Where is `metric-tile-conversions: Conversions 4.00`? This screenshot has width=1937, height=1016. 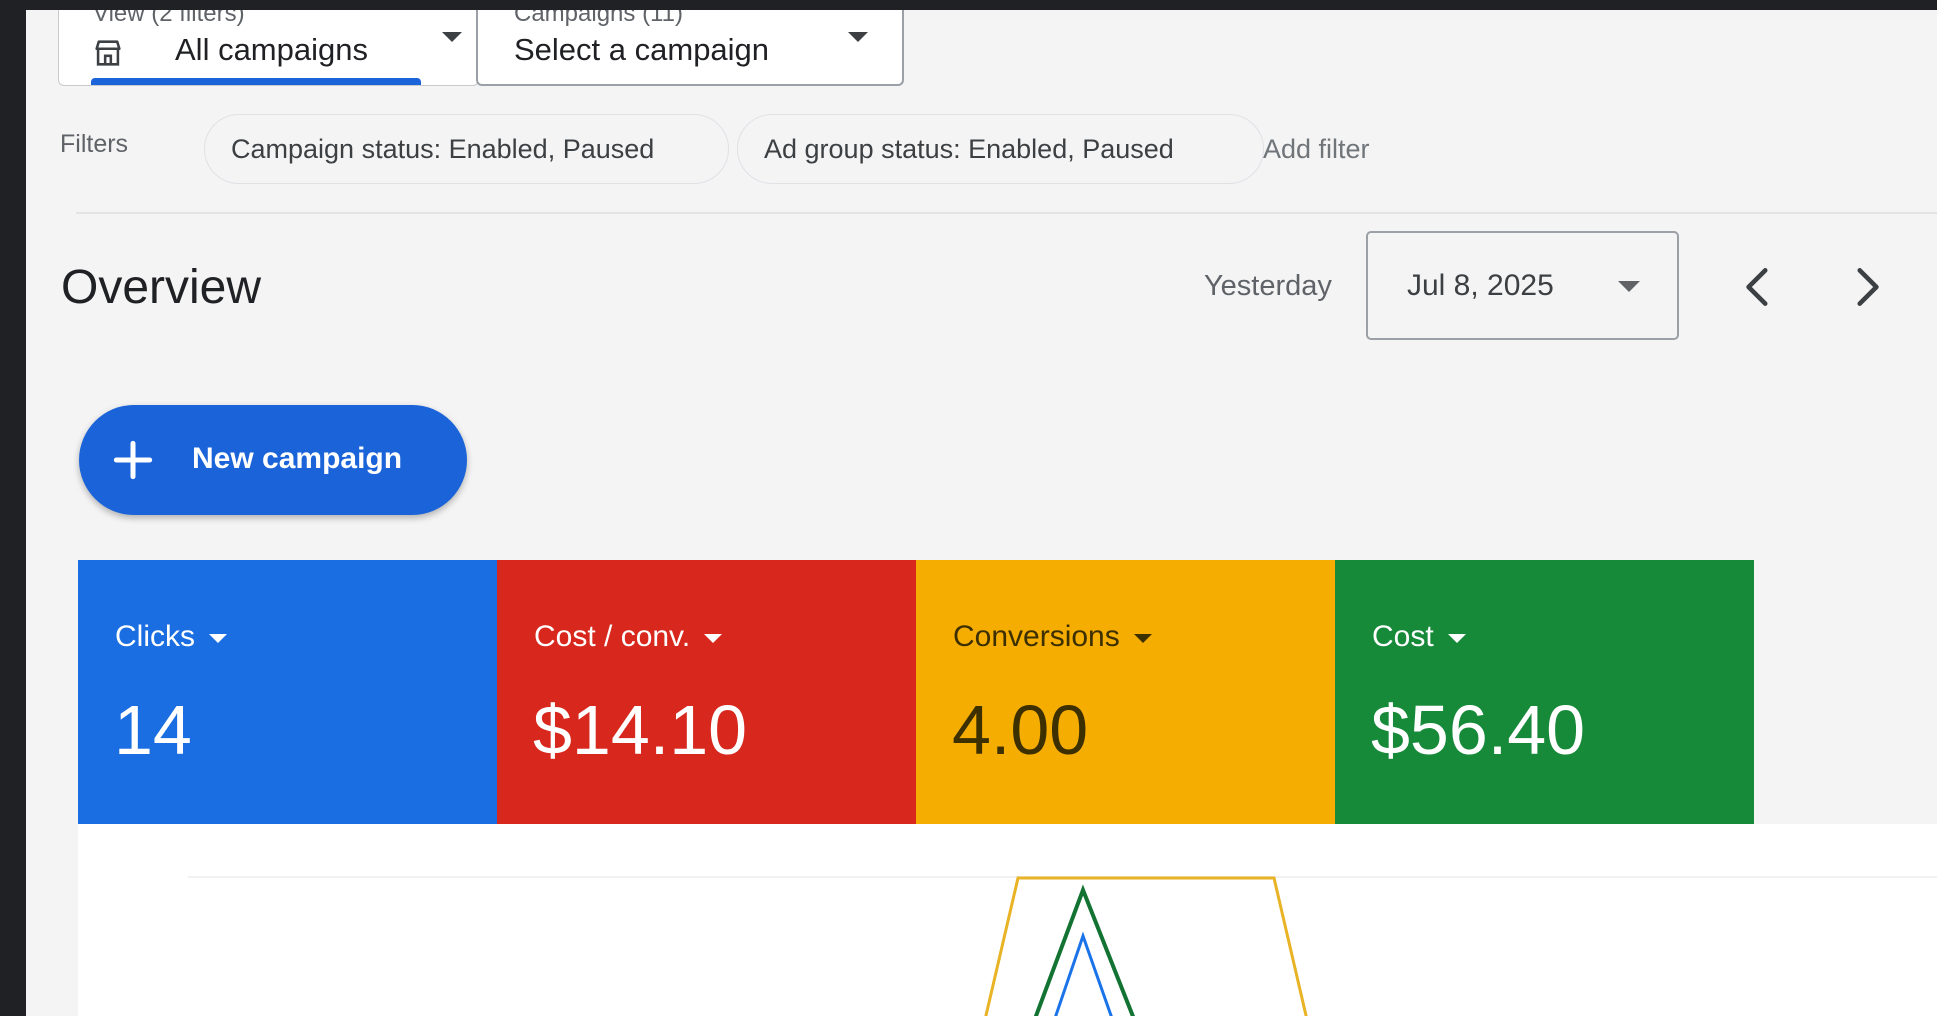 metric-tile-conversions: Conversions 4.00 is located at coordinates (1125, 692).